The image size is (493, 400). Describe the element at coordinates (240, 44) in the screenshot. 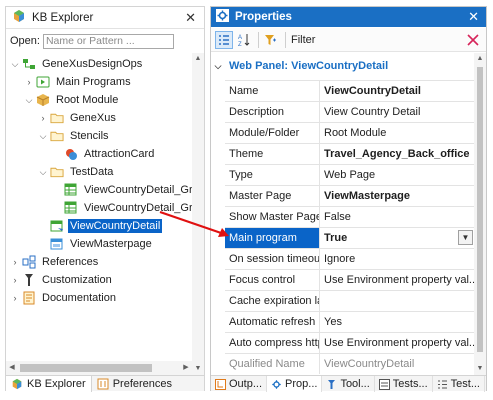

I see `svg-text: Z` at that location.